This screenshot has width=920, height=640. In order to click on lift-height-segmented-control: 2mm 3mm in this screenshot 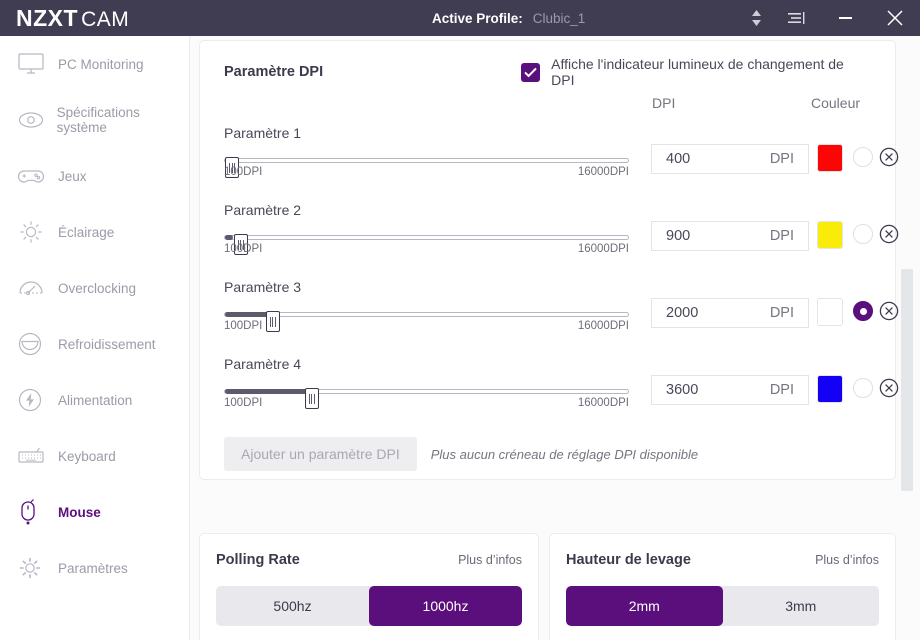, I will do `click(722, 606)`.